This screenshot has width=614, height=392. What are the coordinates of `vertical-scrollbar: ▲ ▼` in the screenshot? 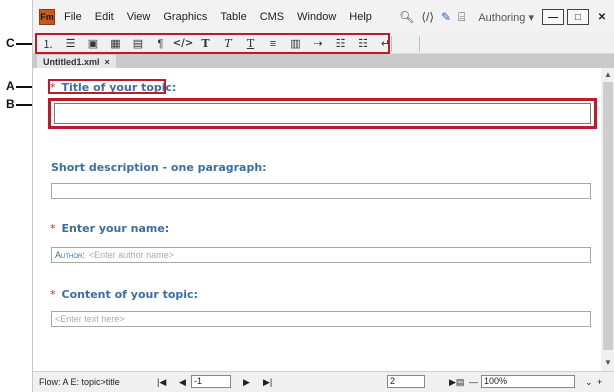 It's located at (607, 219).